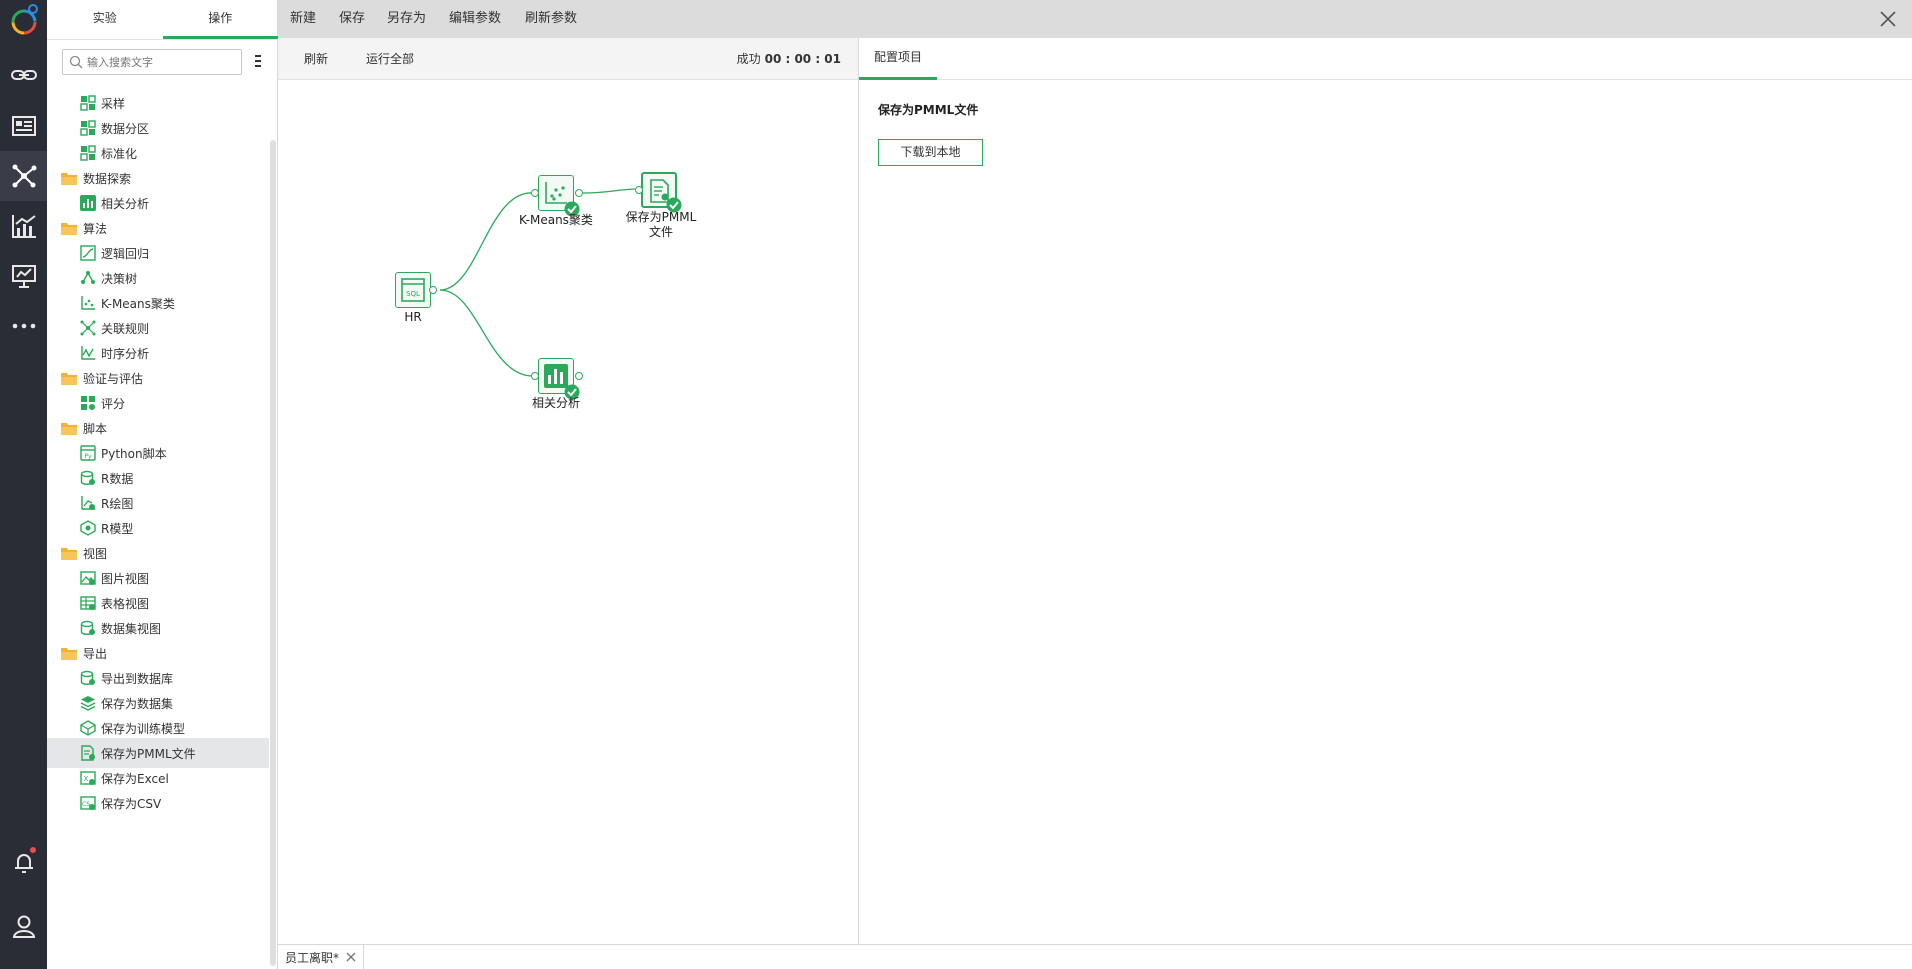 This screenshot has width=1912, height=969. What do you see at coordinates (88, 603) in the screenshot?
I see `table-view-icon` at bounding box center [88, 603].